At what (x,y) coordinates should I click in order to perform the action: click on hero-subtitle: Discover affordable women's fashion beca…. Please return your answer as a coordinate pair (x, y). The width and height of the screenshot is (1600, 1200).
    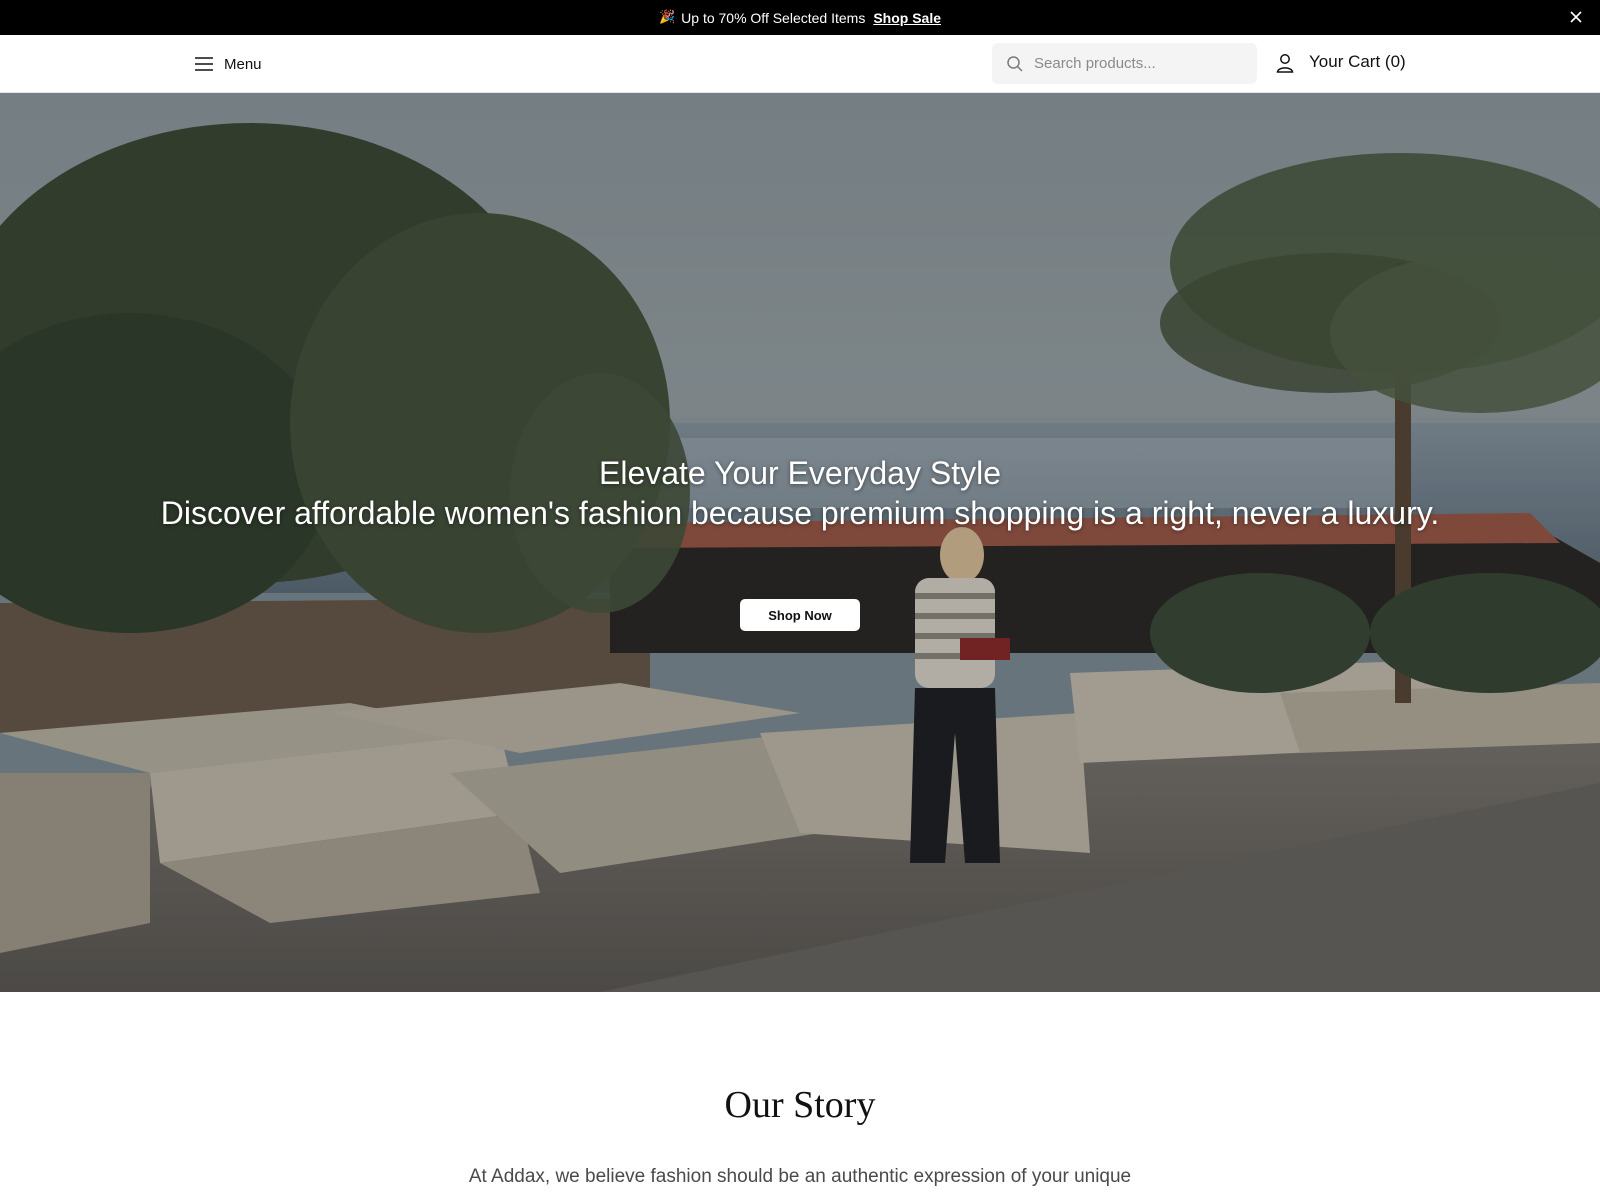
    Looking at the image, I should click on (800, 513).